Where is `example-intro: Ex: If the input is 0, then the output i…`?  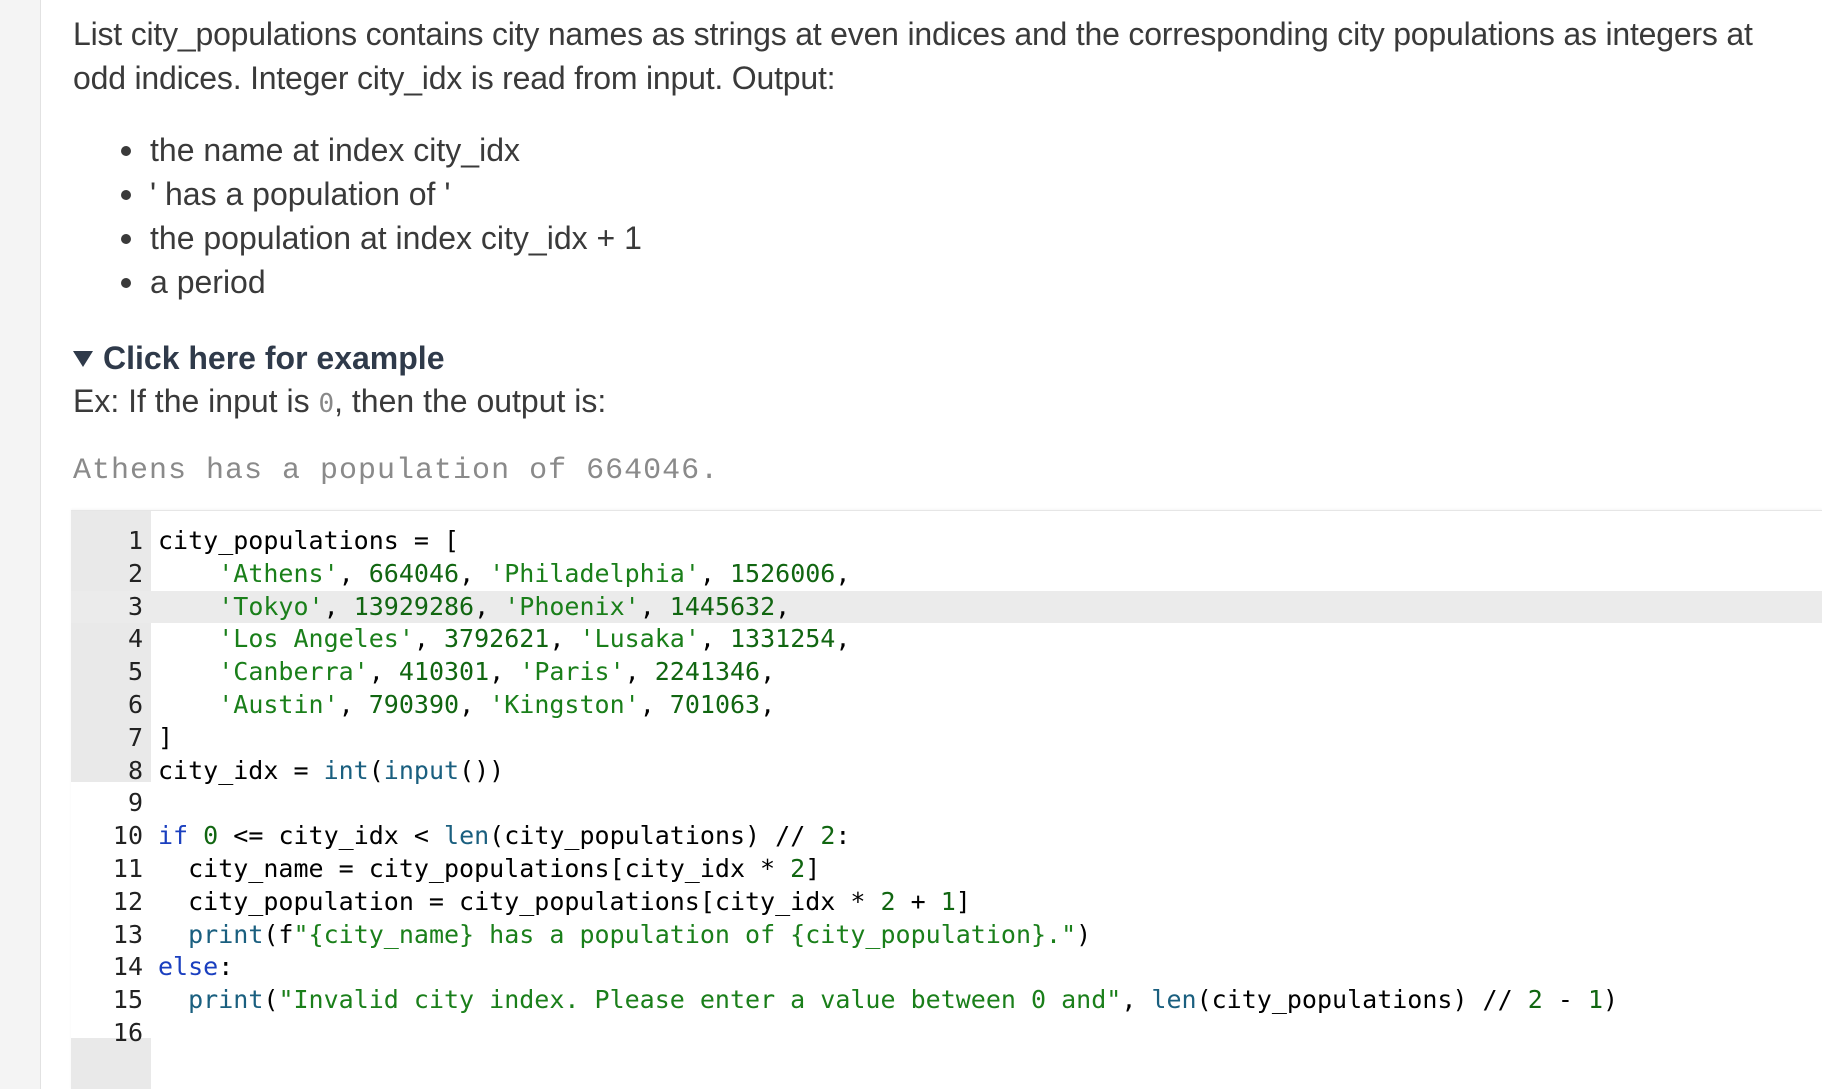
example-intro: Ex: If the input is 0, then the output i… is located at coordinates (340, 401).